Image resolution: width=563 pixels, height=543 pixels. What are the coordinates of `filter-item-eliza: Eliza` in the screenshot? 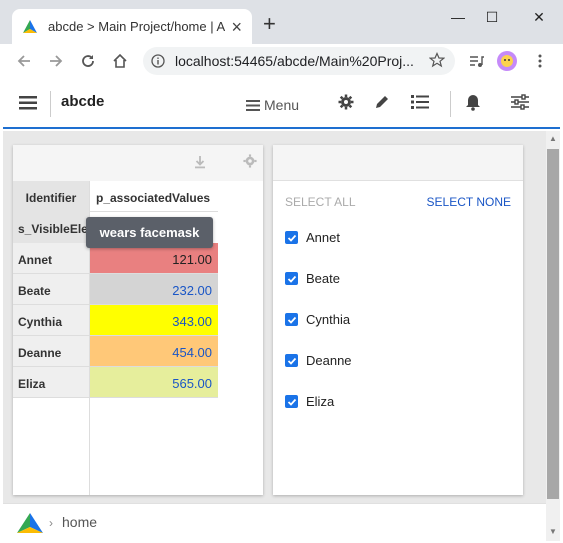 It's located at (309, 401).